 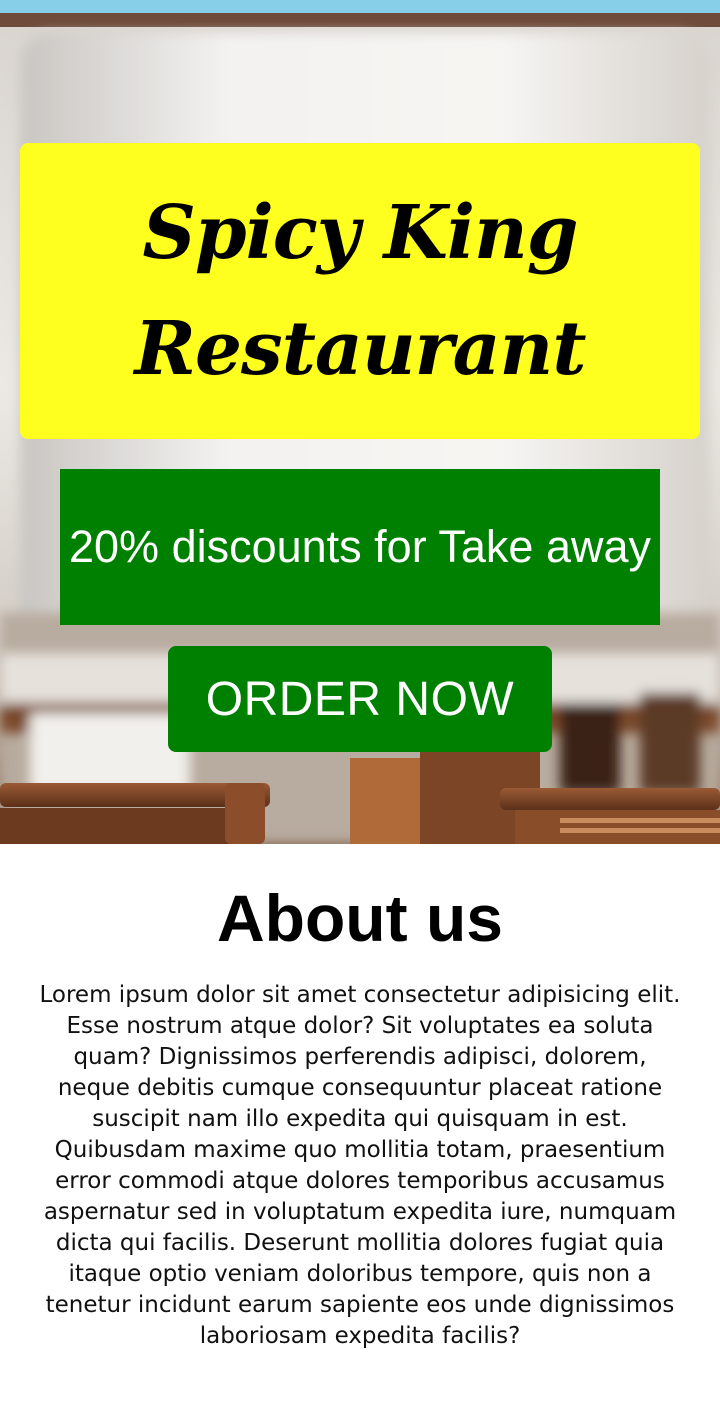 I want to click on order-now-button: ORDER NOW, so click(x=360, y=699).